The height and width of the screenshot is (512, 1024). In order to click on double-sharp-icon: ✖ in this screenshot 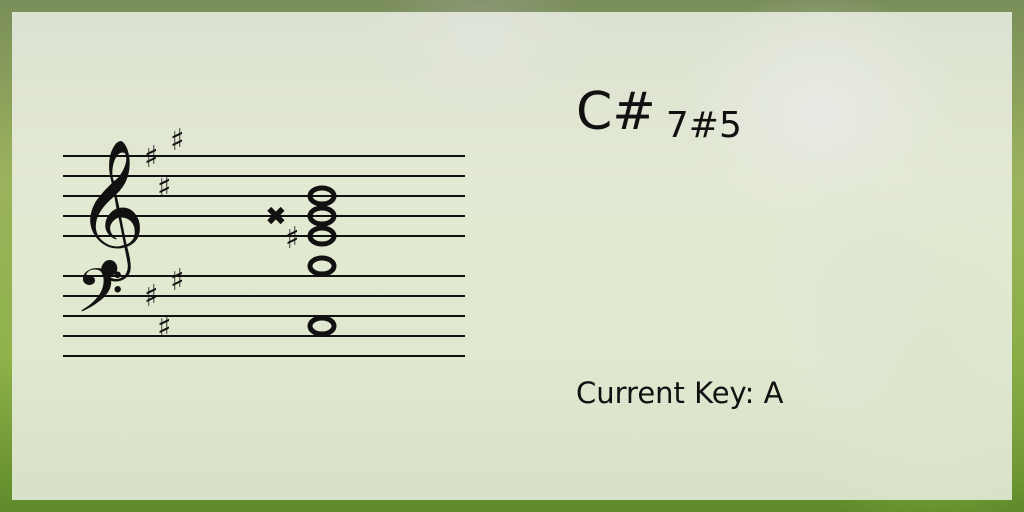, I will do `click(276, 217)`.